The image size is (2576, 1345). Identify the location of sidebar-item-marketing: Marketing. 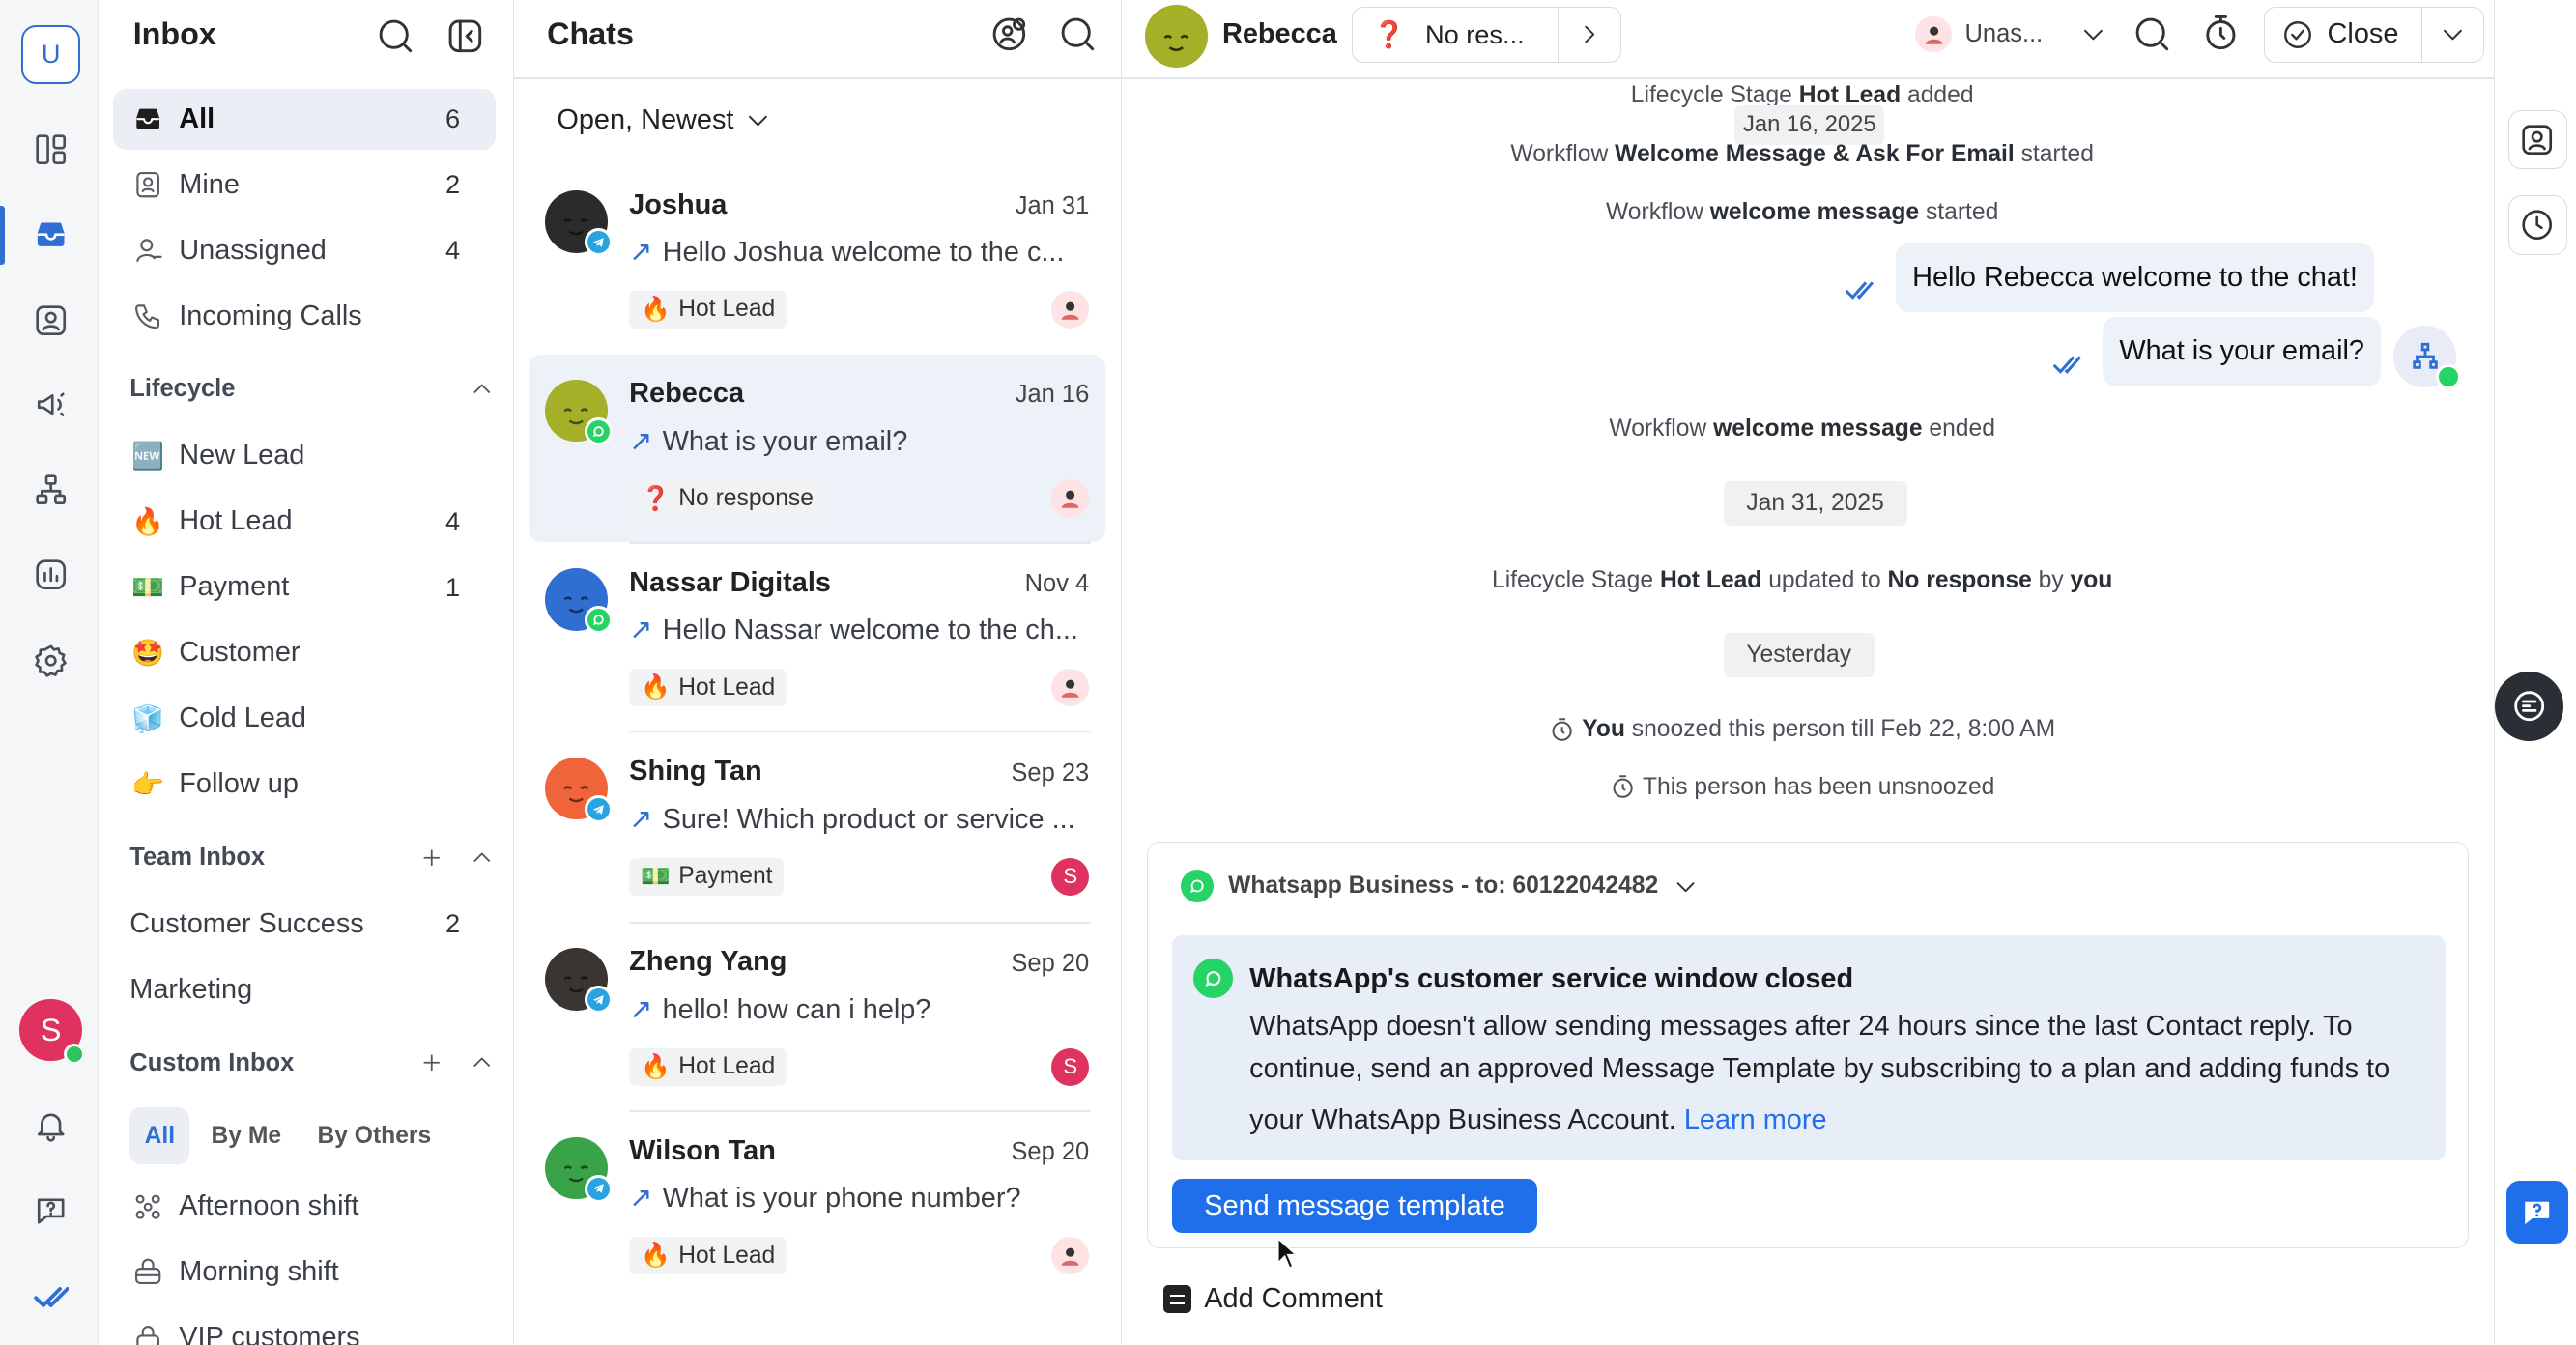
(304, 990).